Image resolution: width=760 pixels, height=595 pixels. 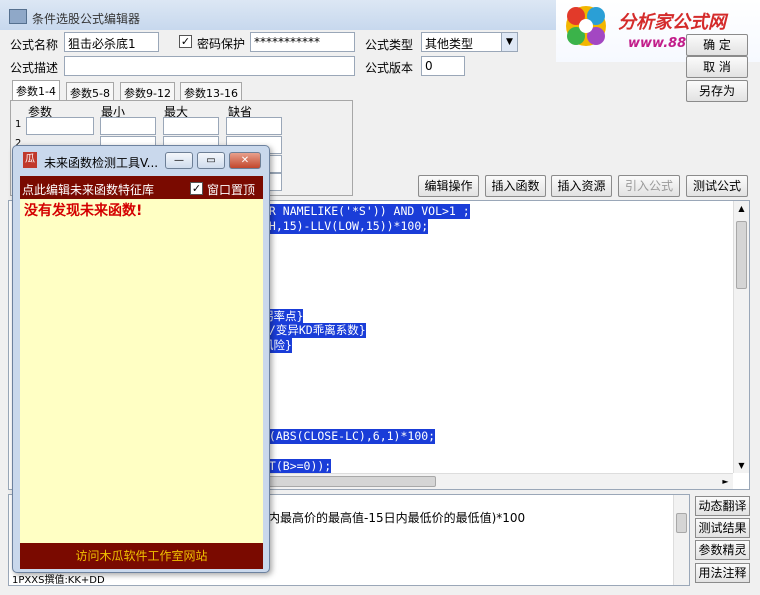 What do you see at coordinates (191, 126) in the screenshot?
I see `param-1-max` at bounding box center [191, 126].